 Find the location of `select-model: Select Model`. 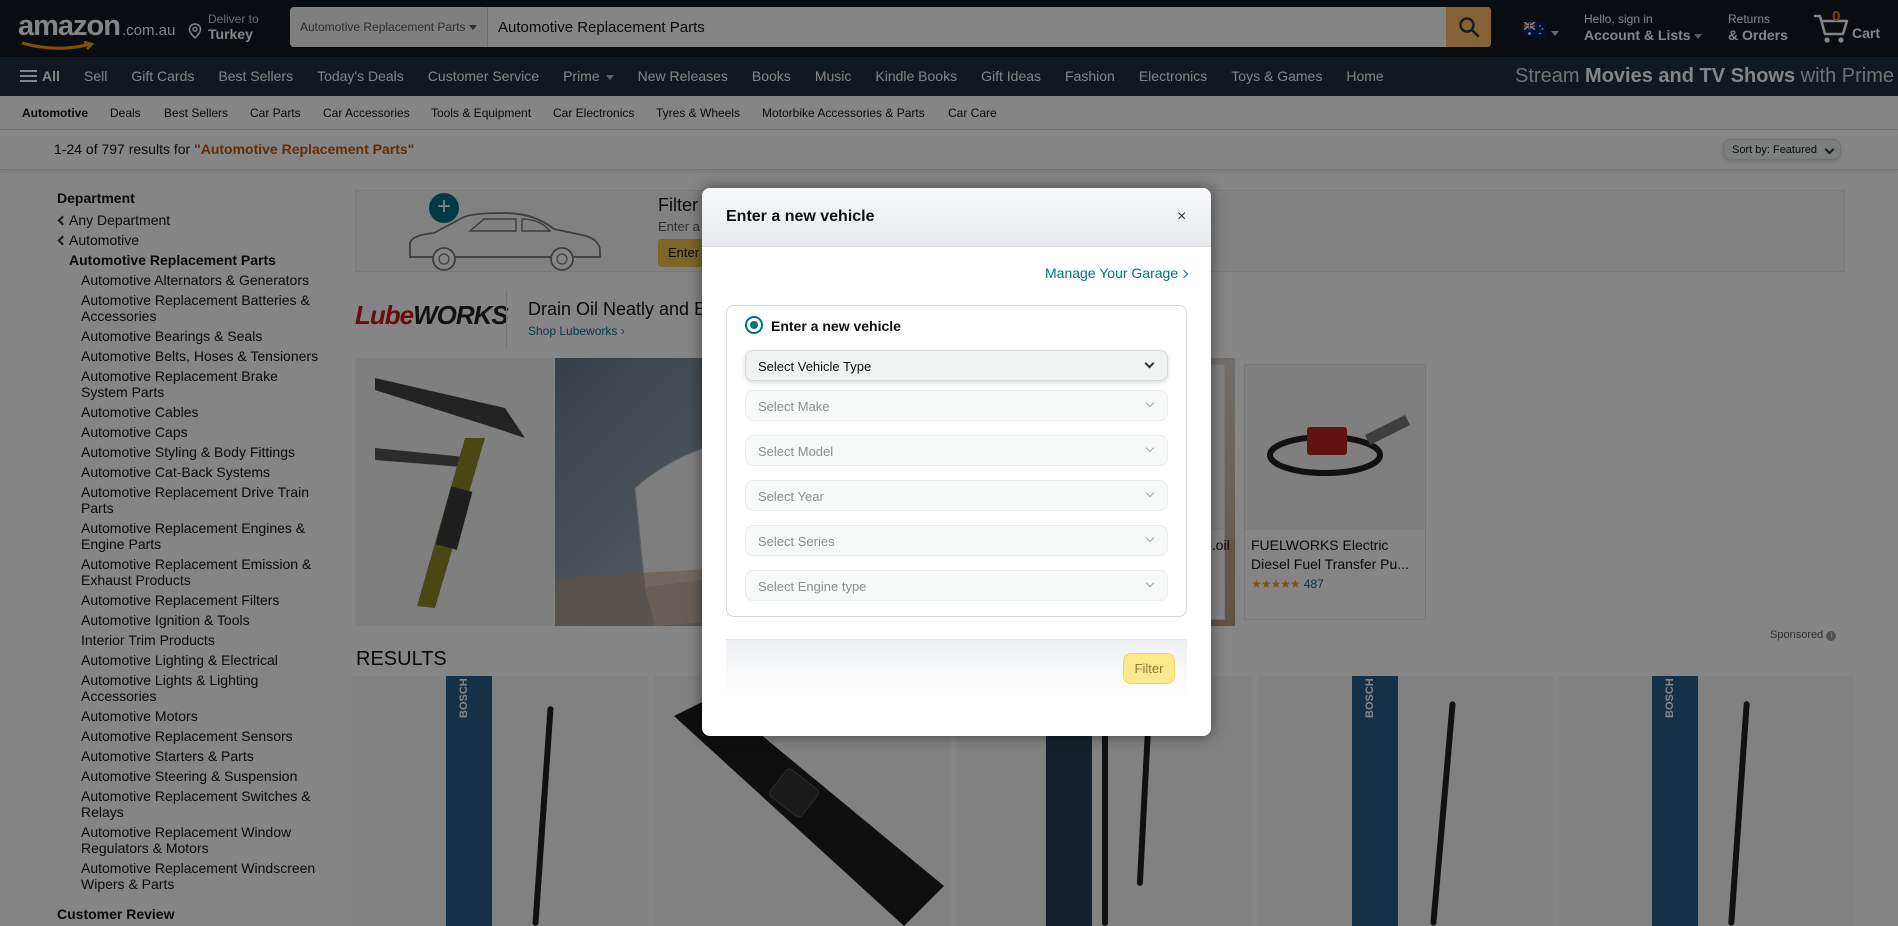

select-model: Select Model is located at coordinates (956, 450).